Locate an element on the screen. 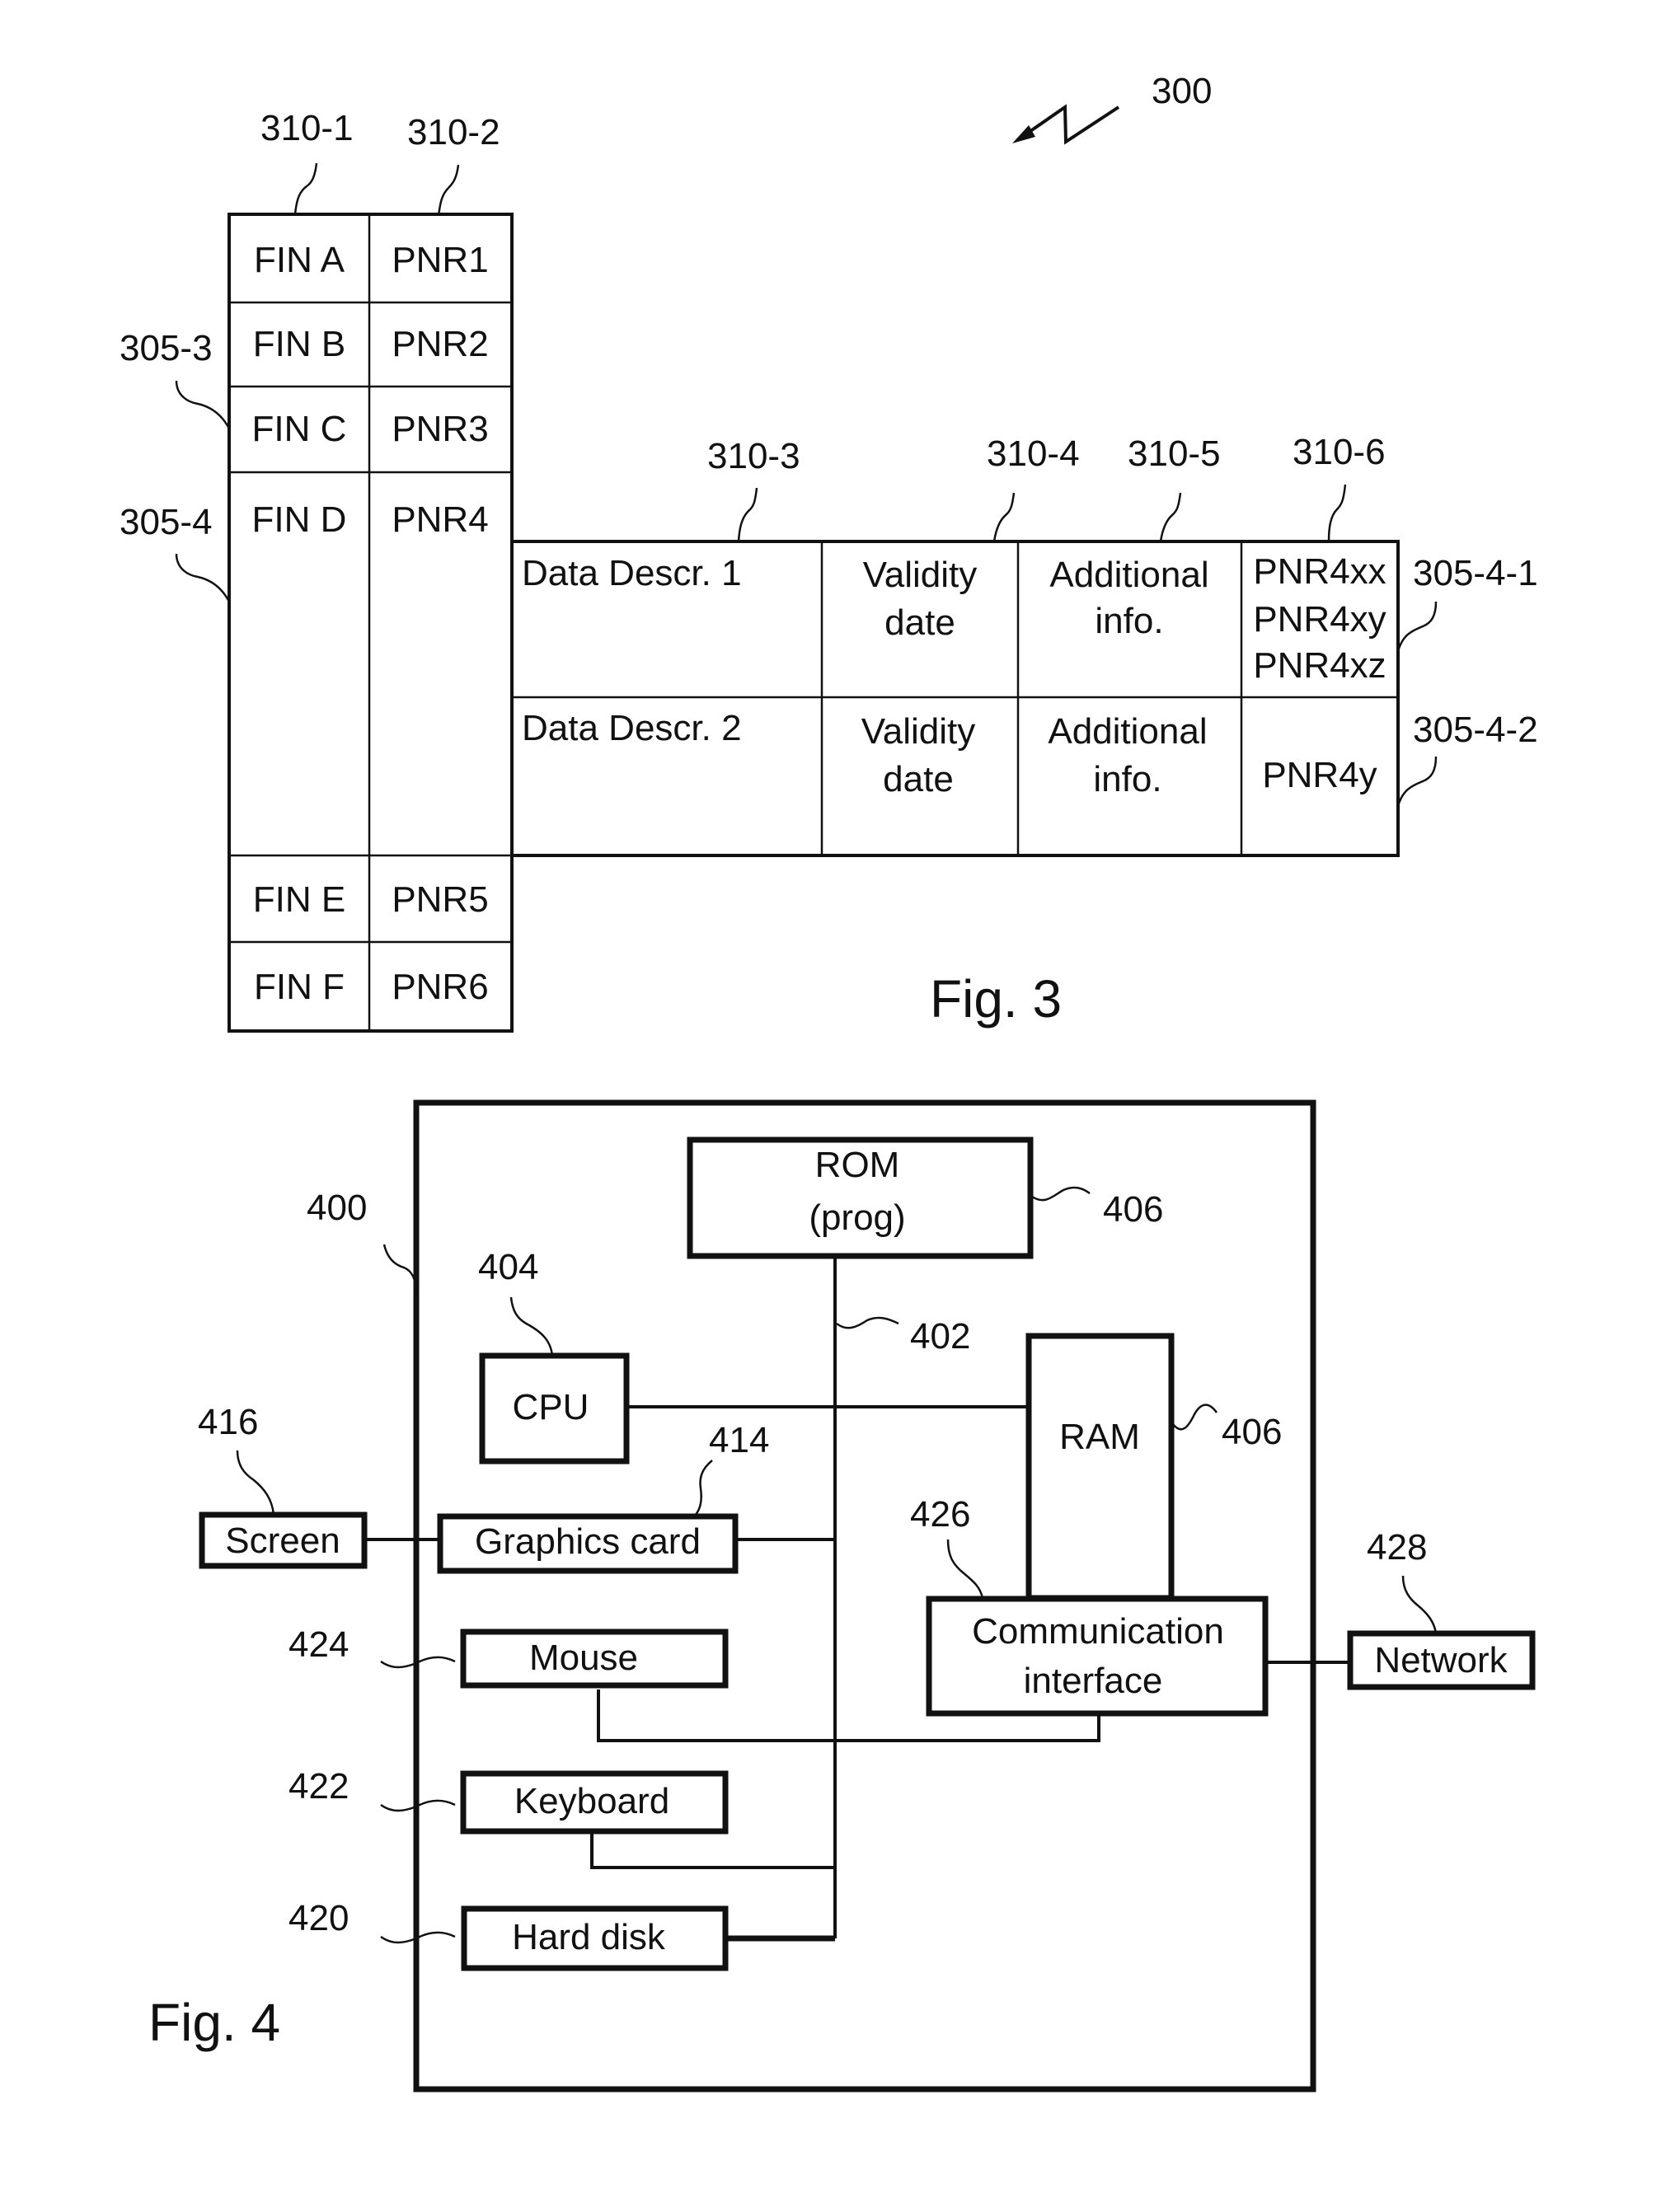 The width and height of the screenshot is (1675, 2212). pnr-sub-cell: PNR4xz is located at coordinates (1319, 665).